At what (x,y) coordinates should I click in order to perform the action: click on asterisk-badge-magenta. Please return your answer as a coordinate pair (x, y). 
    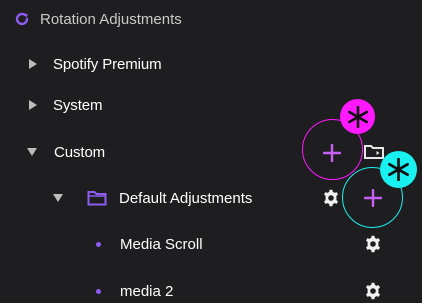
    Looking at the image, I should click on (357, 116).